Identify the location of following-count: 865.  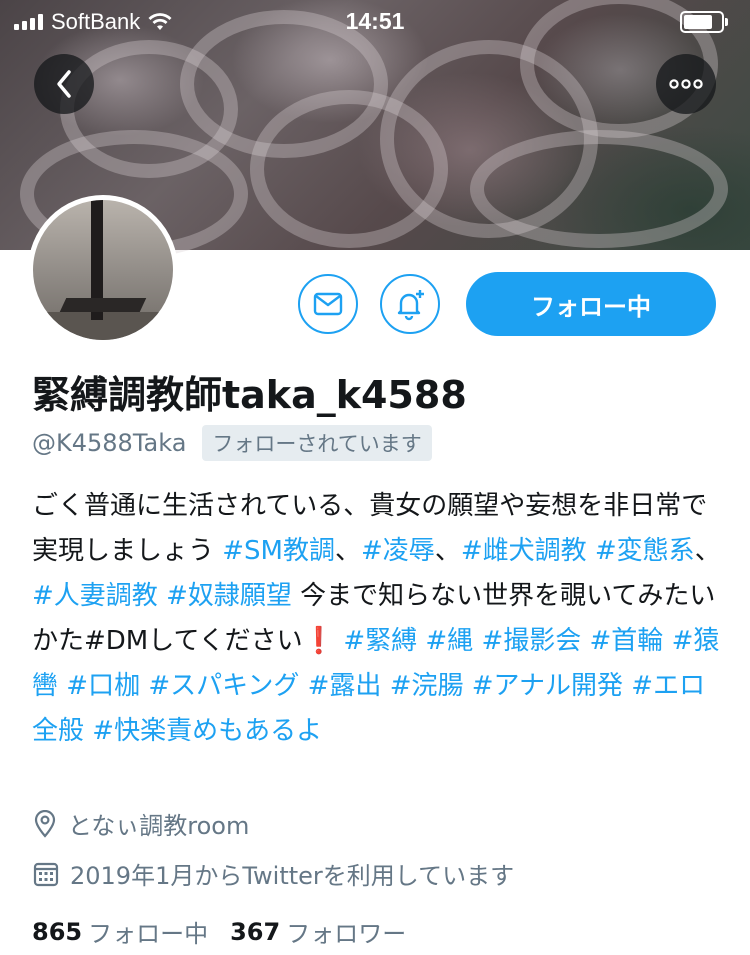
(57, 932).